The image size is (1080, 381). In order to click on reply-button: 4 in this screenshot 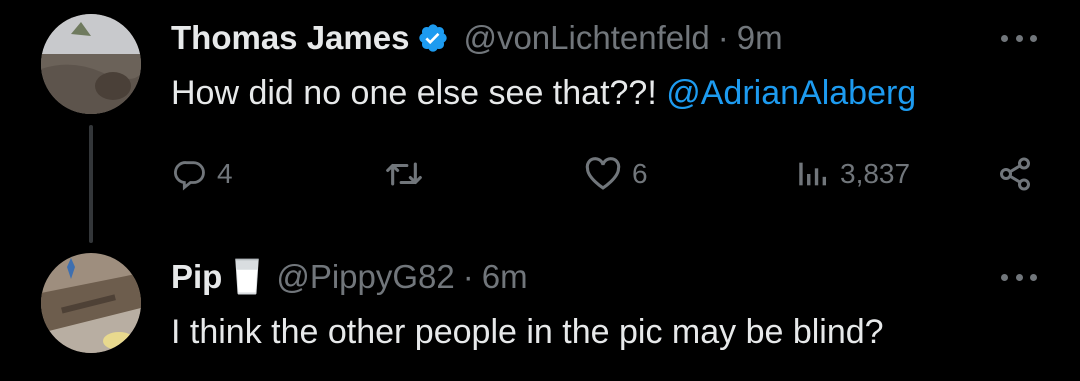, I will do `click(203, 174)`.